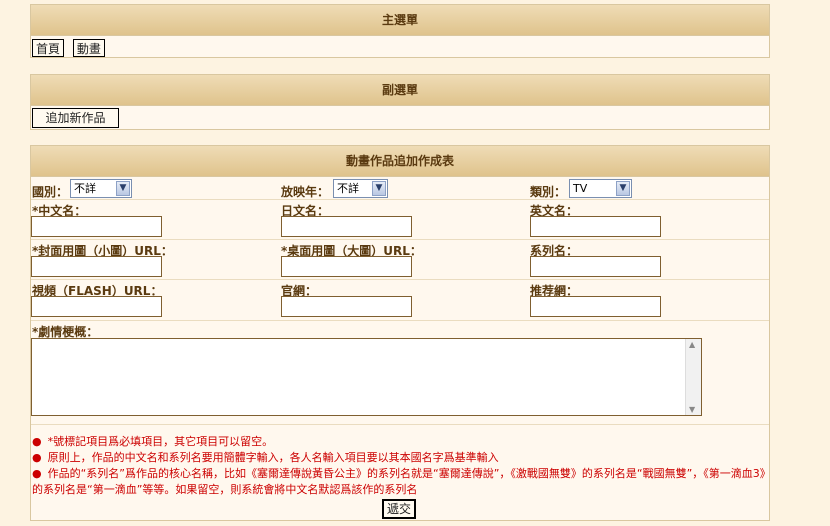  What do you see at coordinates (346, 226) in the screenshot?
I see `japanese-name-input` at bounding box center [346, 226].